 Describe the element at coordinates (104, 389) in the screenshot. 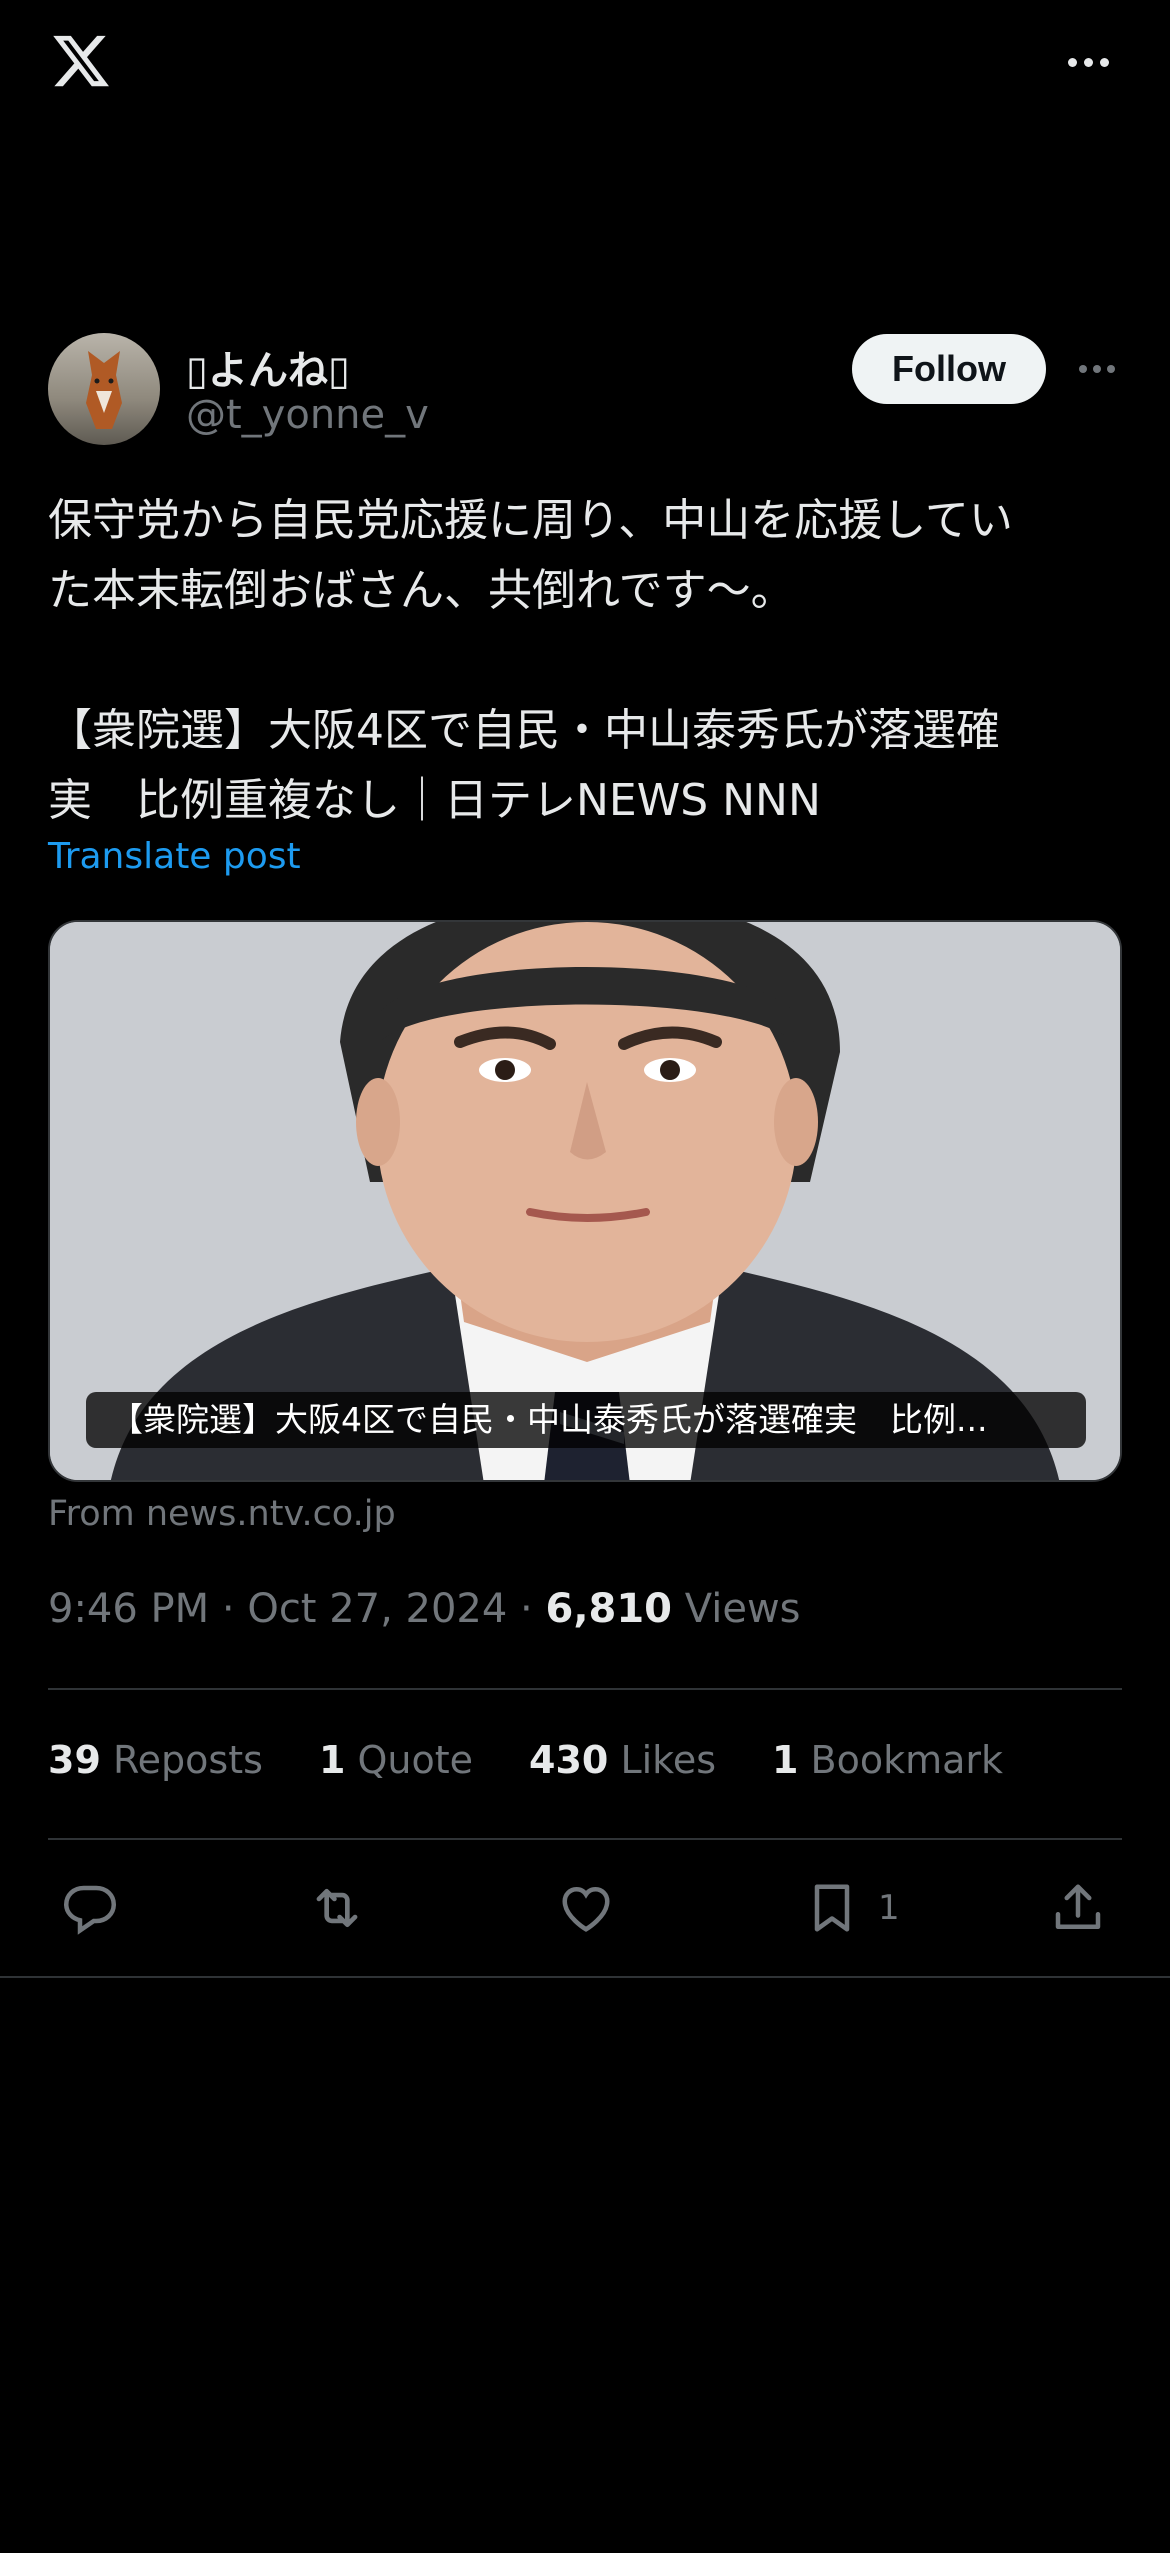

I see `avatar` at that location.